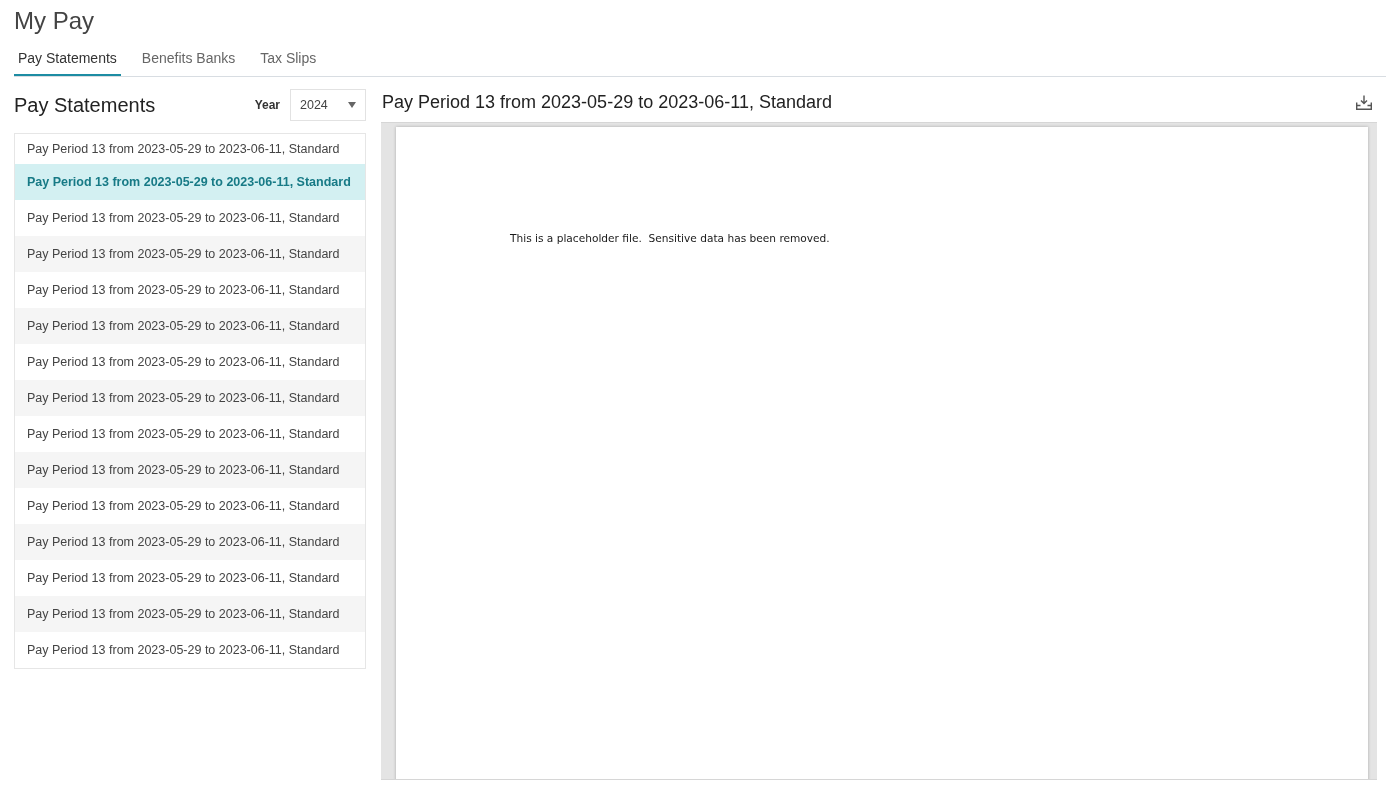 Image resolution: width=1392 pixels, height=788 pixels. Describe the element at coordinates (670, 238) in the screenshot. I see `document-text: This is a placeholder file. Sensitive data has been removed.` at that location.